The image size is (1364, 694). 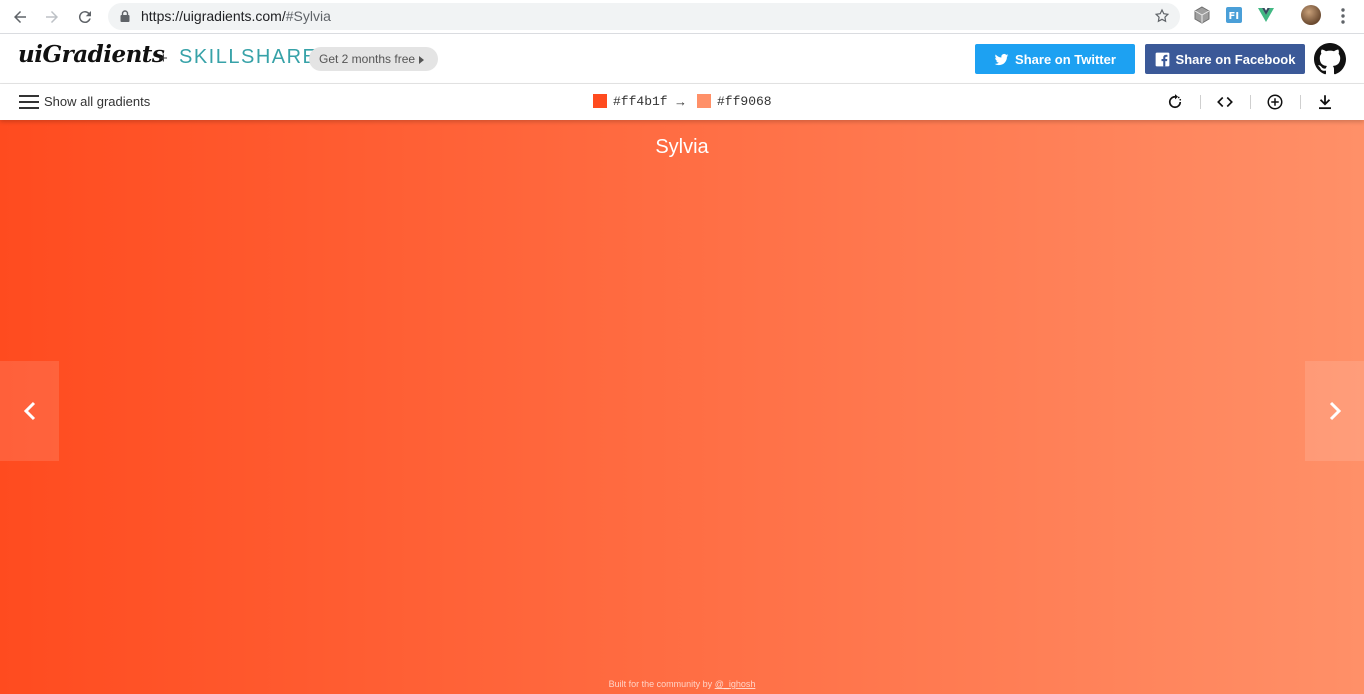 I want to click on show-all-gradients-link: Show all gradients, so click(x=97, y=101).